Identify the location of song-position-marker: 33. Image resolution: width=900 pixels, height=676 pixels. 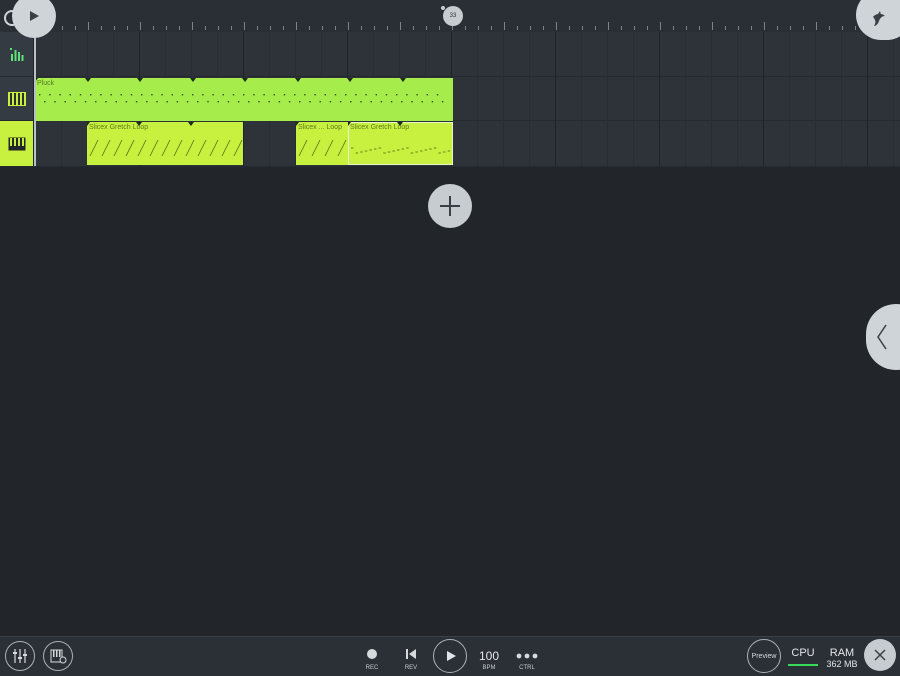
(453, 16).